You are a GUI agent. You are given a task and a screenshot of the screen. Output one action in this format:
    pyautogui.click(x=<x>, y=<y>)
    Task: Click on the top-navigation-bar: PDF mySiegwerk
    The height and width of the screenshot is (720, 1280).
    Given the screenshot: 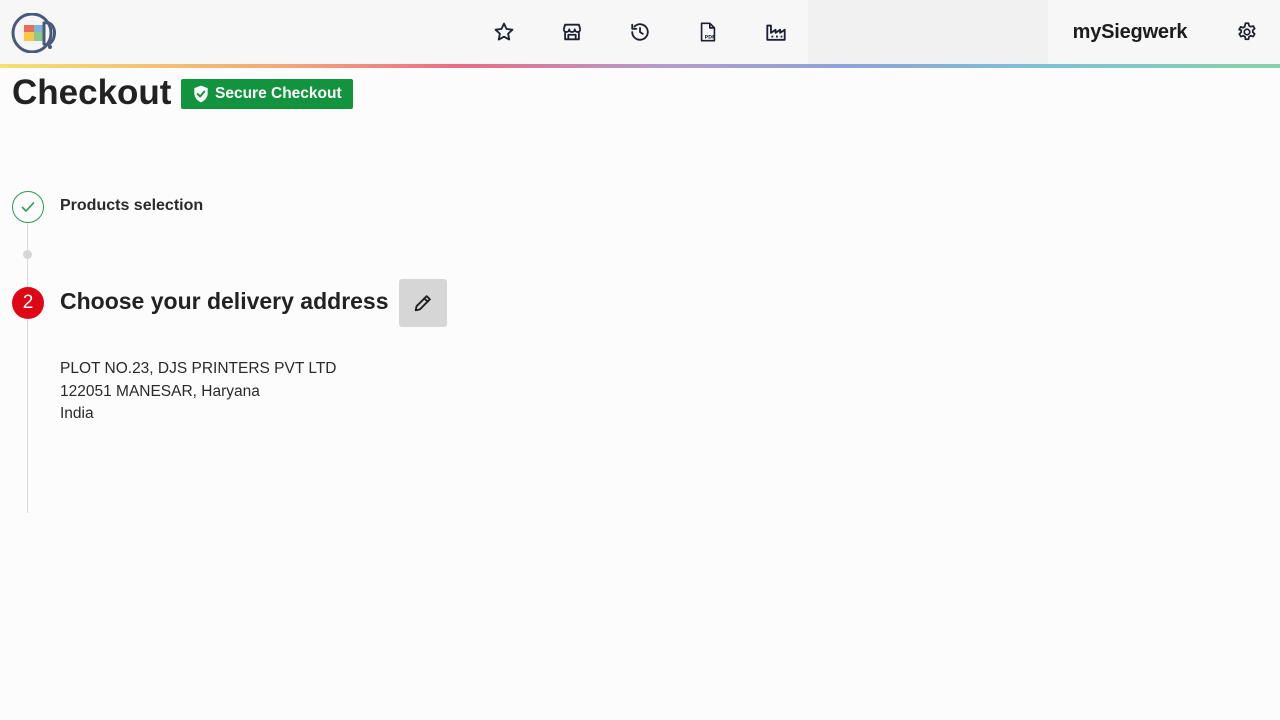 What is the action you would take?
    pyautogui.click(x=640, y=32)
    